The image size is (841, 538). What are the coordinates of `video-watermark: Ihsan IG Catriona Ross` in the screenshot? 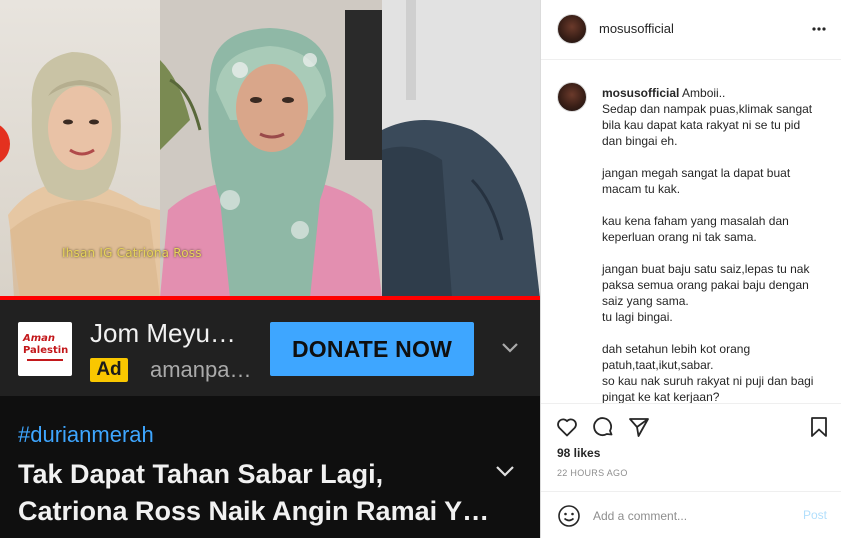 It's located at (132, 253).